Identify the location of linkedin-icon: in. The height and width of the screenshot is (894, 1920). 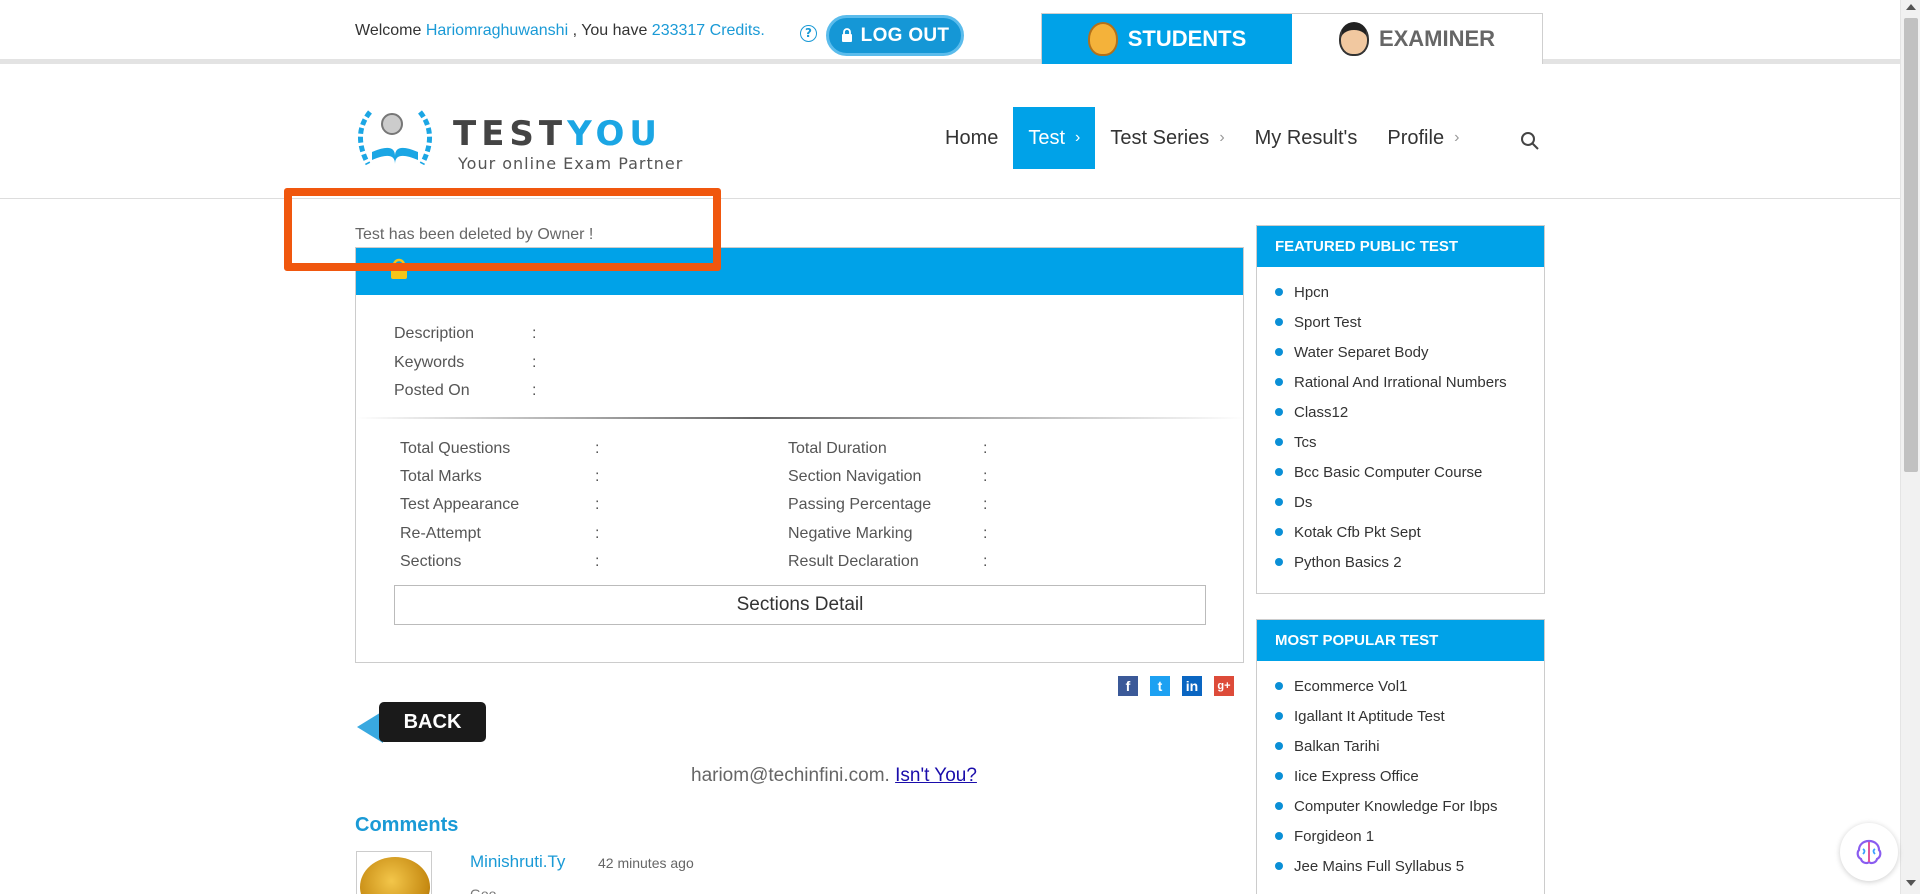
(1192, 686).